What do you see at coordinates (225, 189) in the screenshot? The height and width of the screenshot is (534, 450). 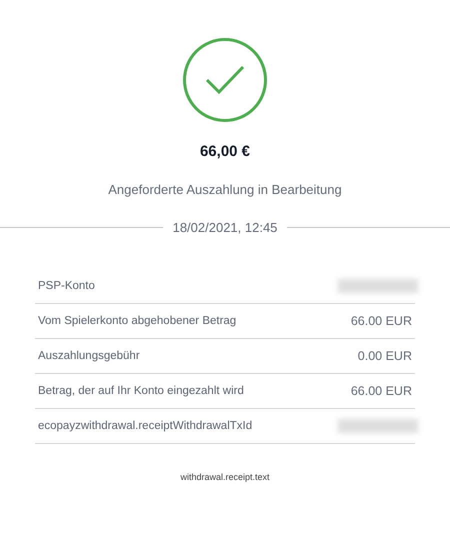 I see `status-text: Angeforderte Auszahlung in Bearbeitung` at bounding box center [225, 189].